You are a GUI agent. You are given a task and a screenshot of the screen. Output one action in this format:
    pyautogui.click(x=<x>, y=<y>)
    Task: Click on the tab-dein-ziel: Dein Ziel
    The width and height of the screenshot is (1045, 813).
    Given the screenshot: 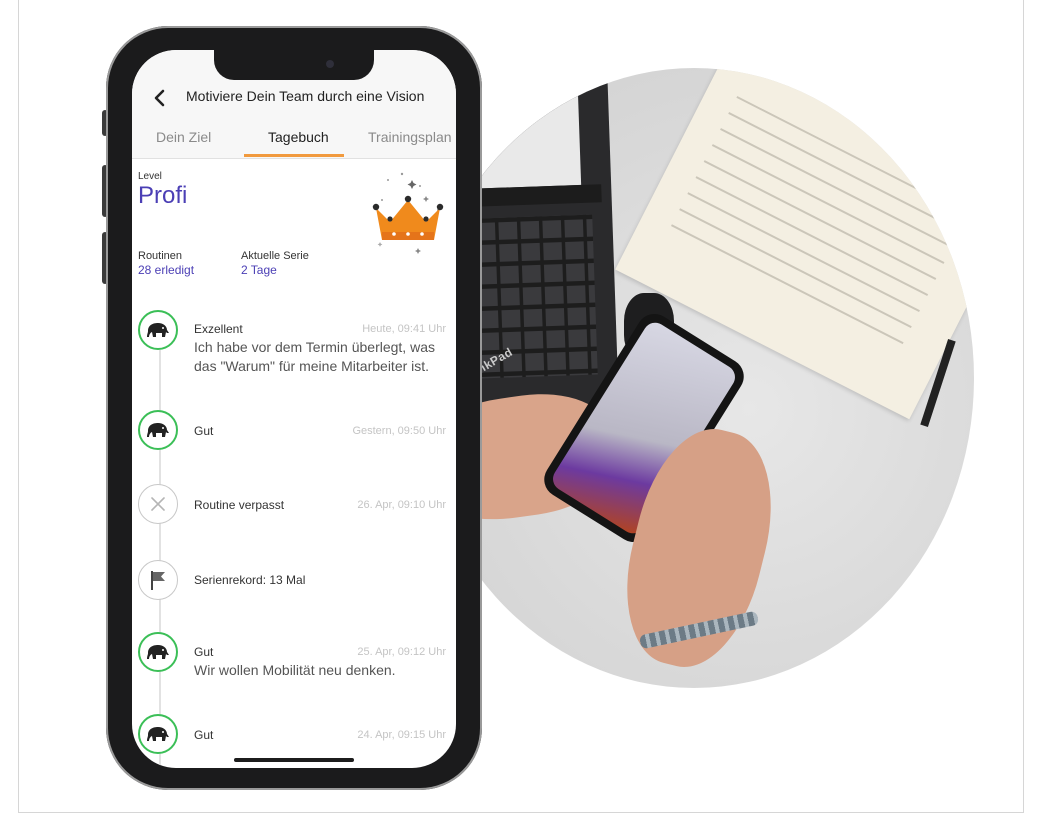 What is the action you would take?
    pyautogui.click(x=183, y=137)
    